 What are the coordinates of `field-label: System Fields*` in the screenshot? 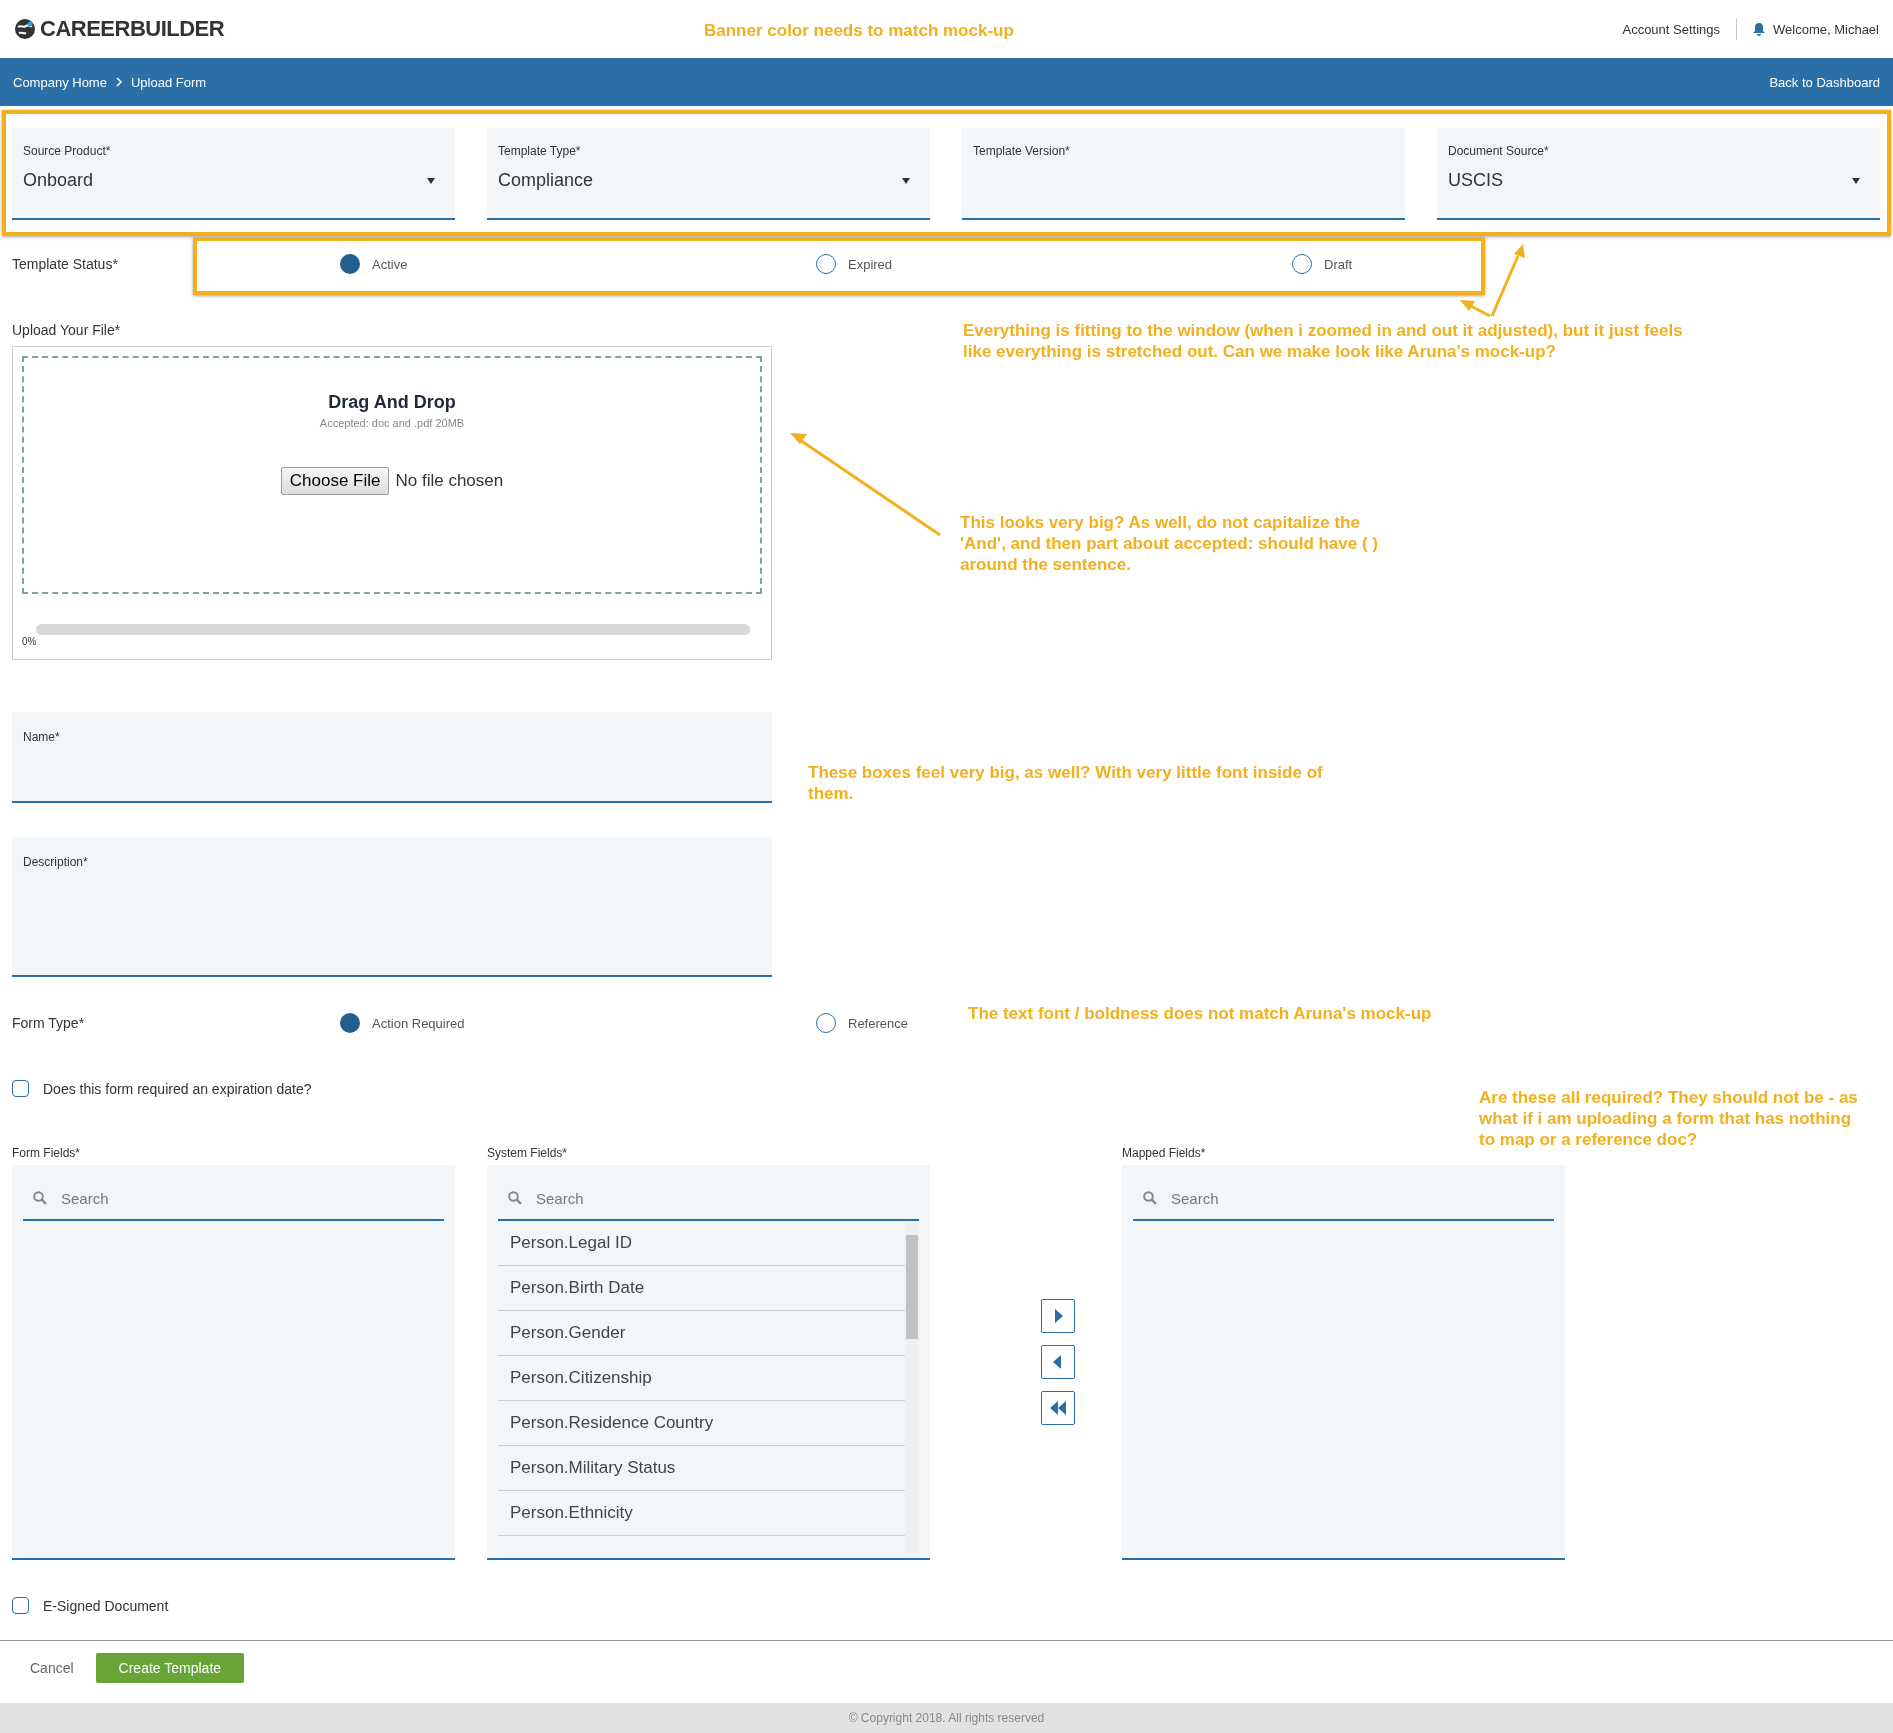 It's located at (528, 1153).